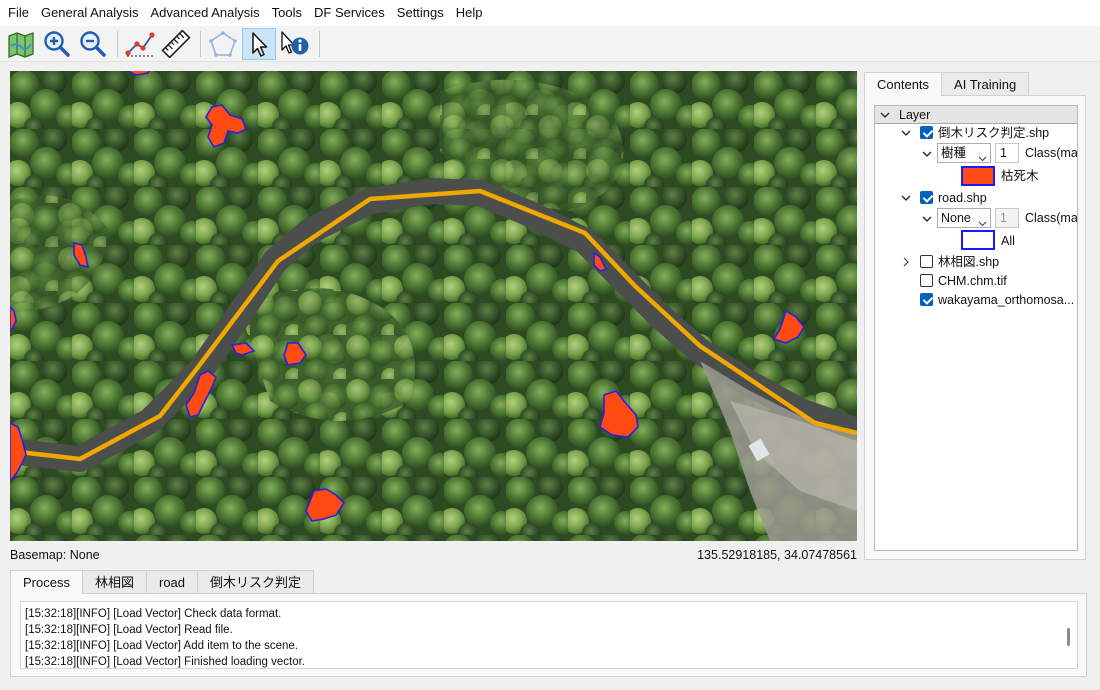 The width and height of the screenshot is (1100, 690). I want to click on field-select-value: None, so click(956, 218).